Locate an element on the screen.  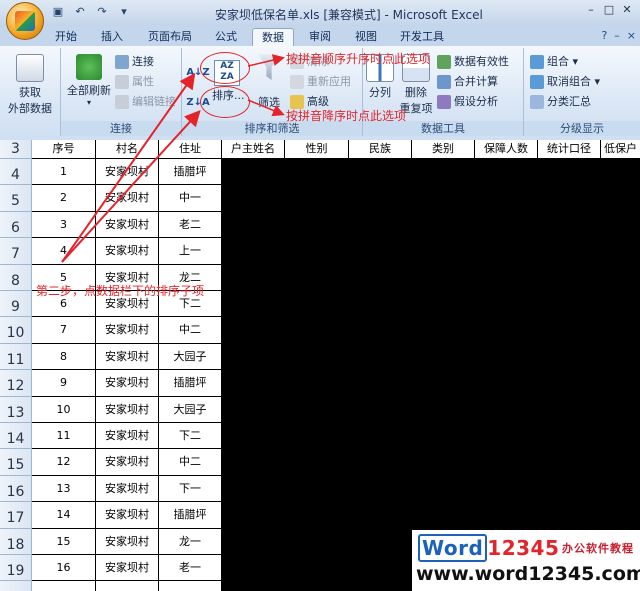
redo-icon: ↷ is located at coordinates (102, 12).